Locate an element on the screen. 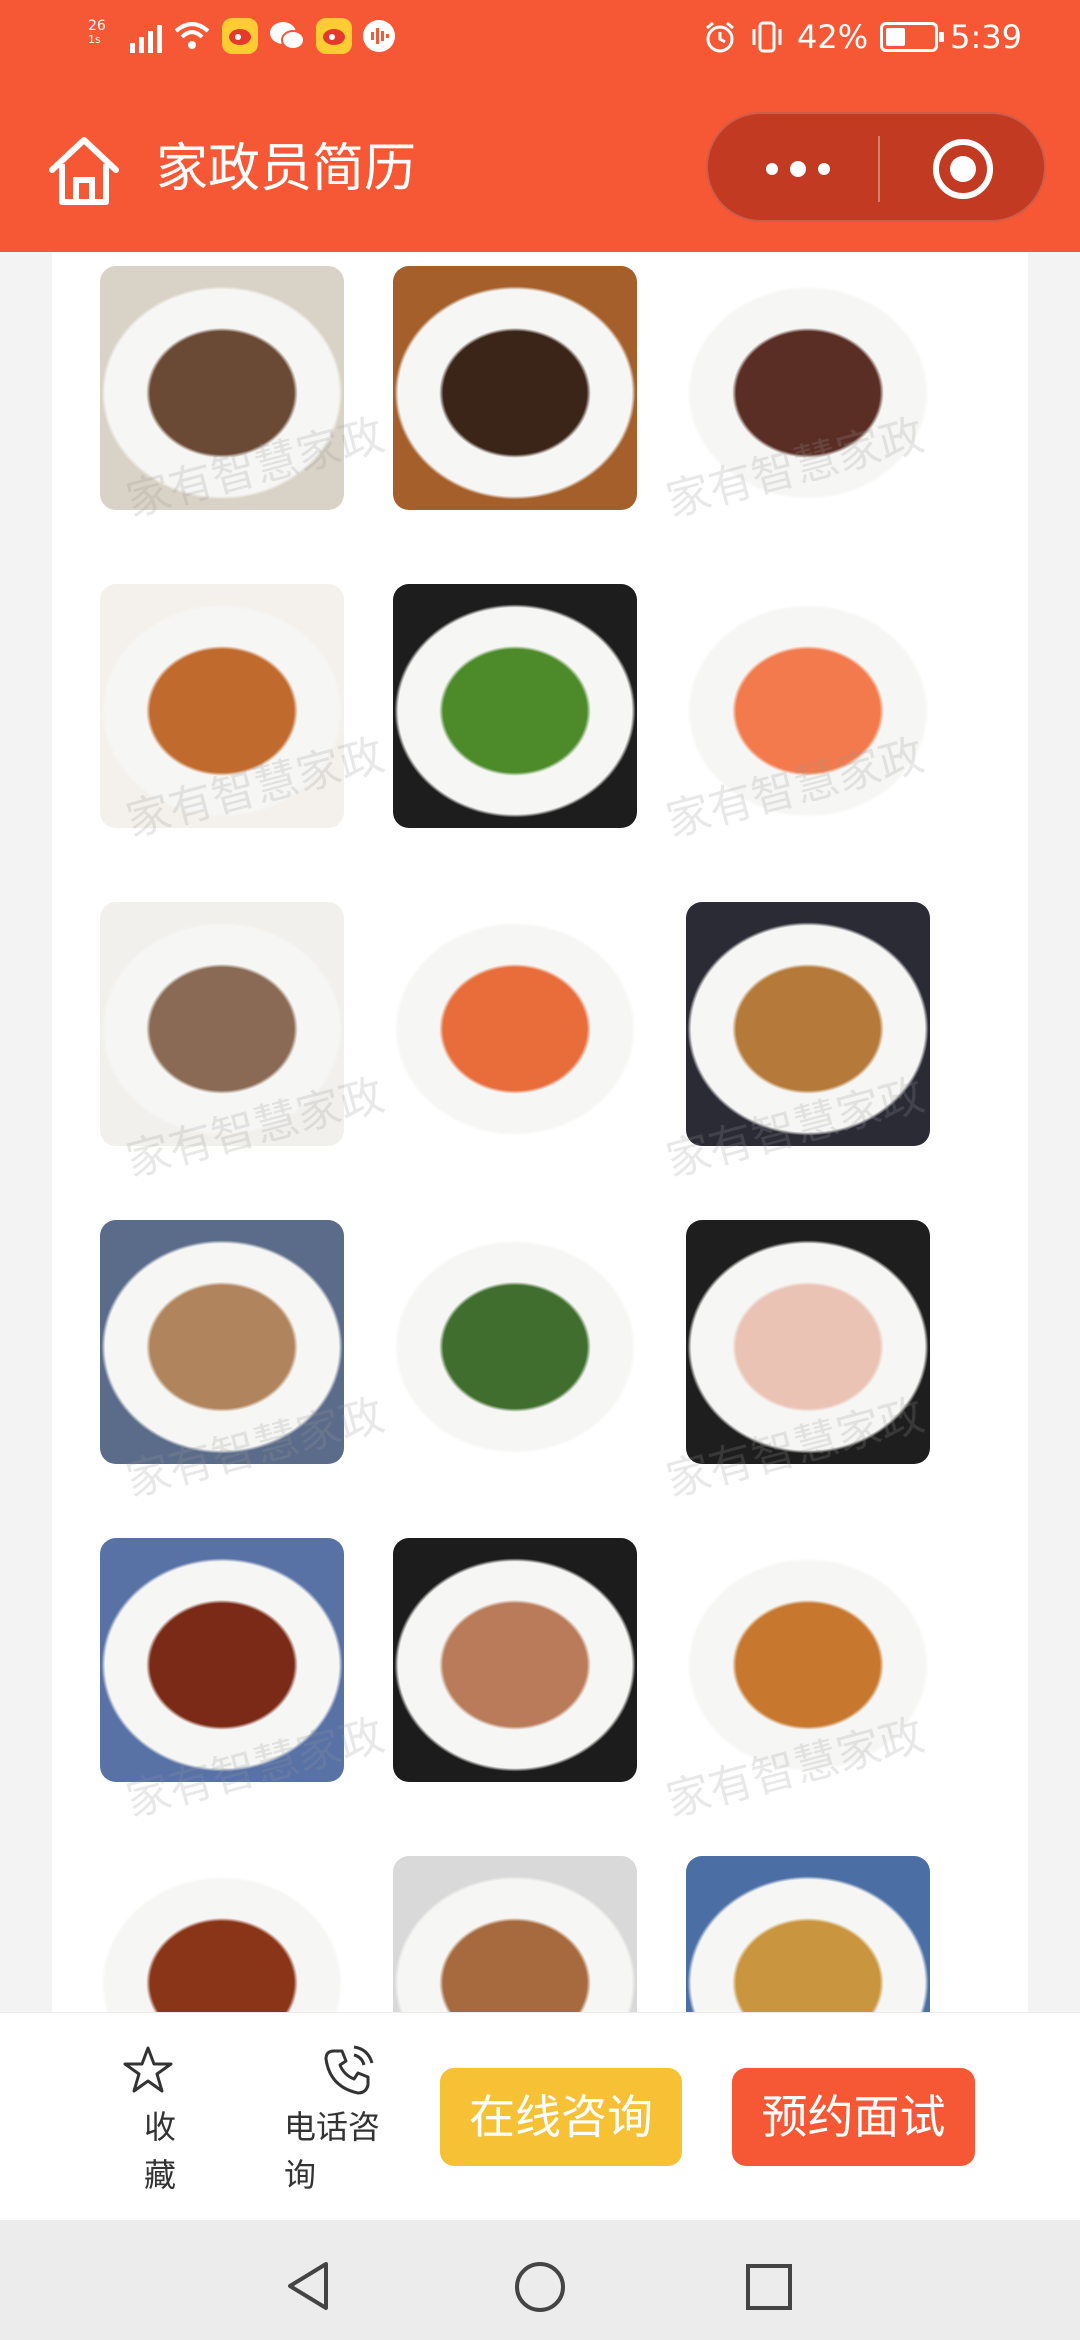 The image size is (1080, 2340). phone-consult-button: 电话咨询 is located at coordinates (349, 2121).